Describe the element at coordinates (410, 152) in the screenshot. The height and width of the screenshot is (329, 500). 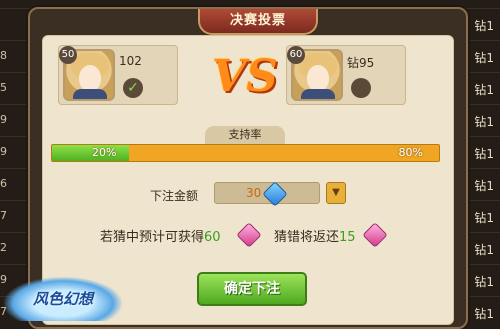
I see `support-right-percent: 80%` at that location.